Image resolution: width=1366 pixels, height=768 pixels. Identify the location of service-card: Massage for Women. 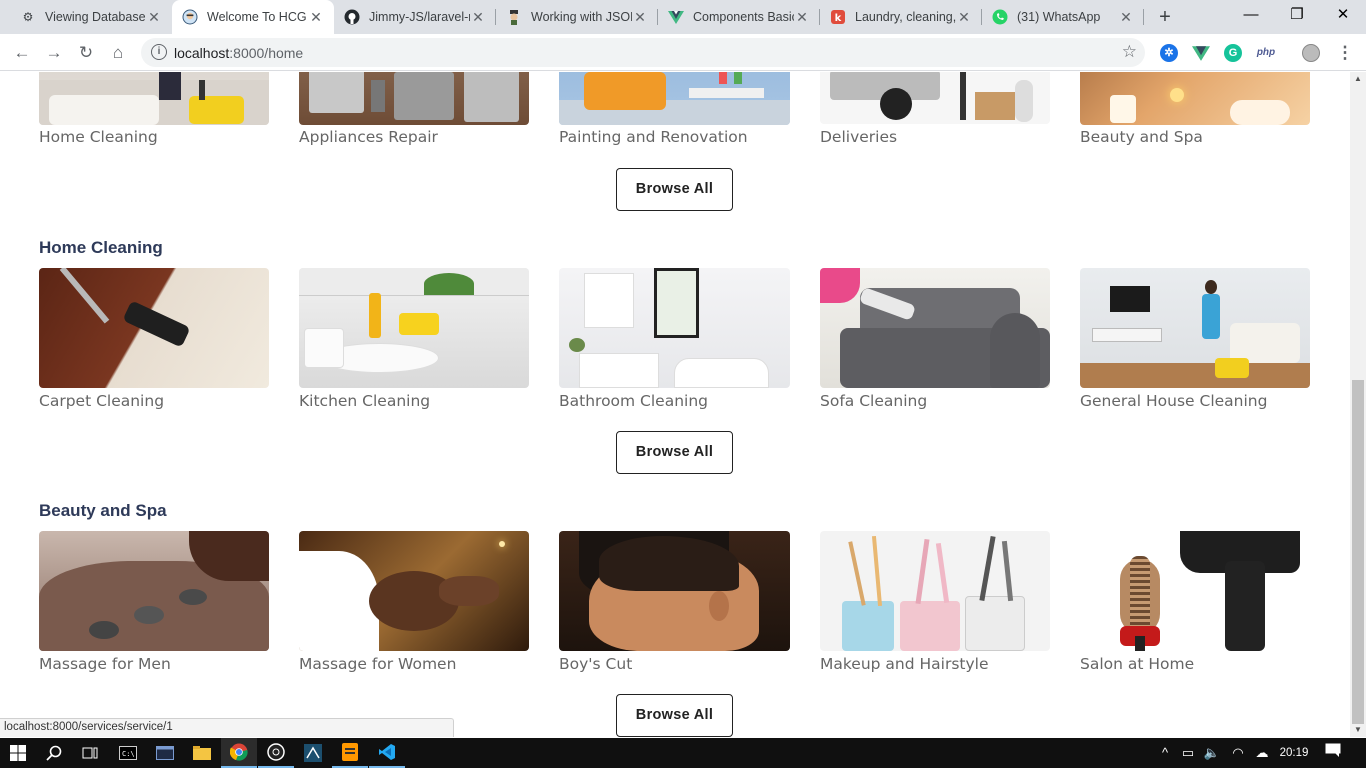
(414, 602).